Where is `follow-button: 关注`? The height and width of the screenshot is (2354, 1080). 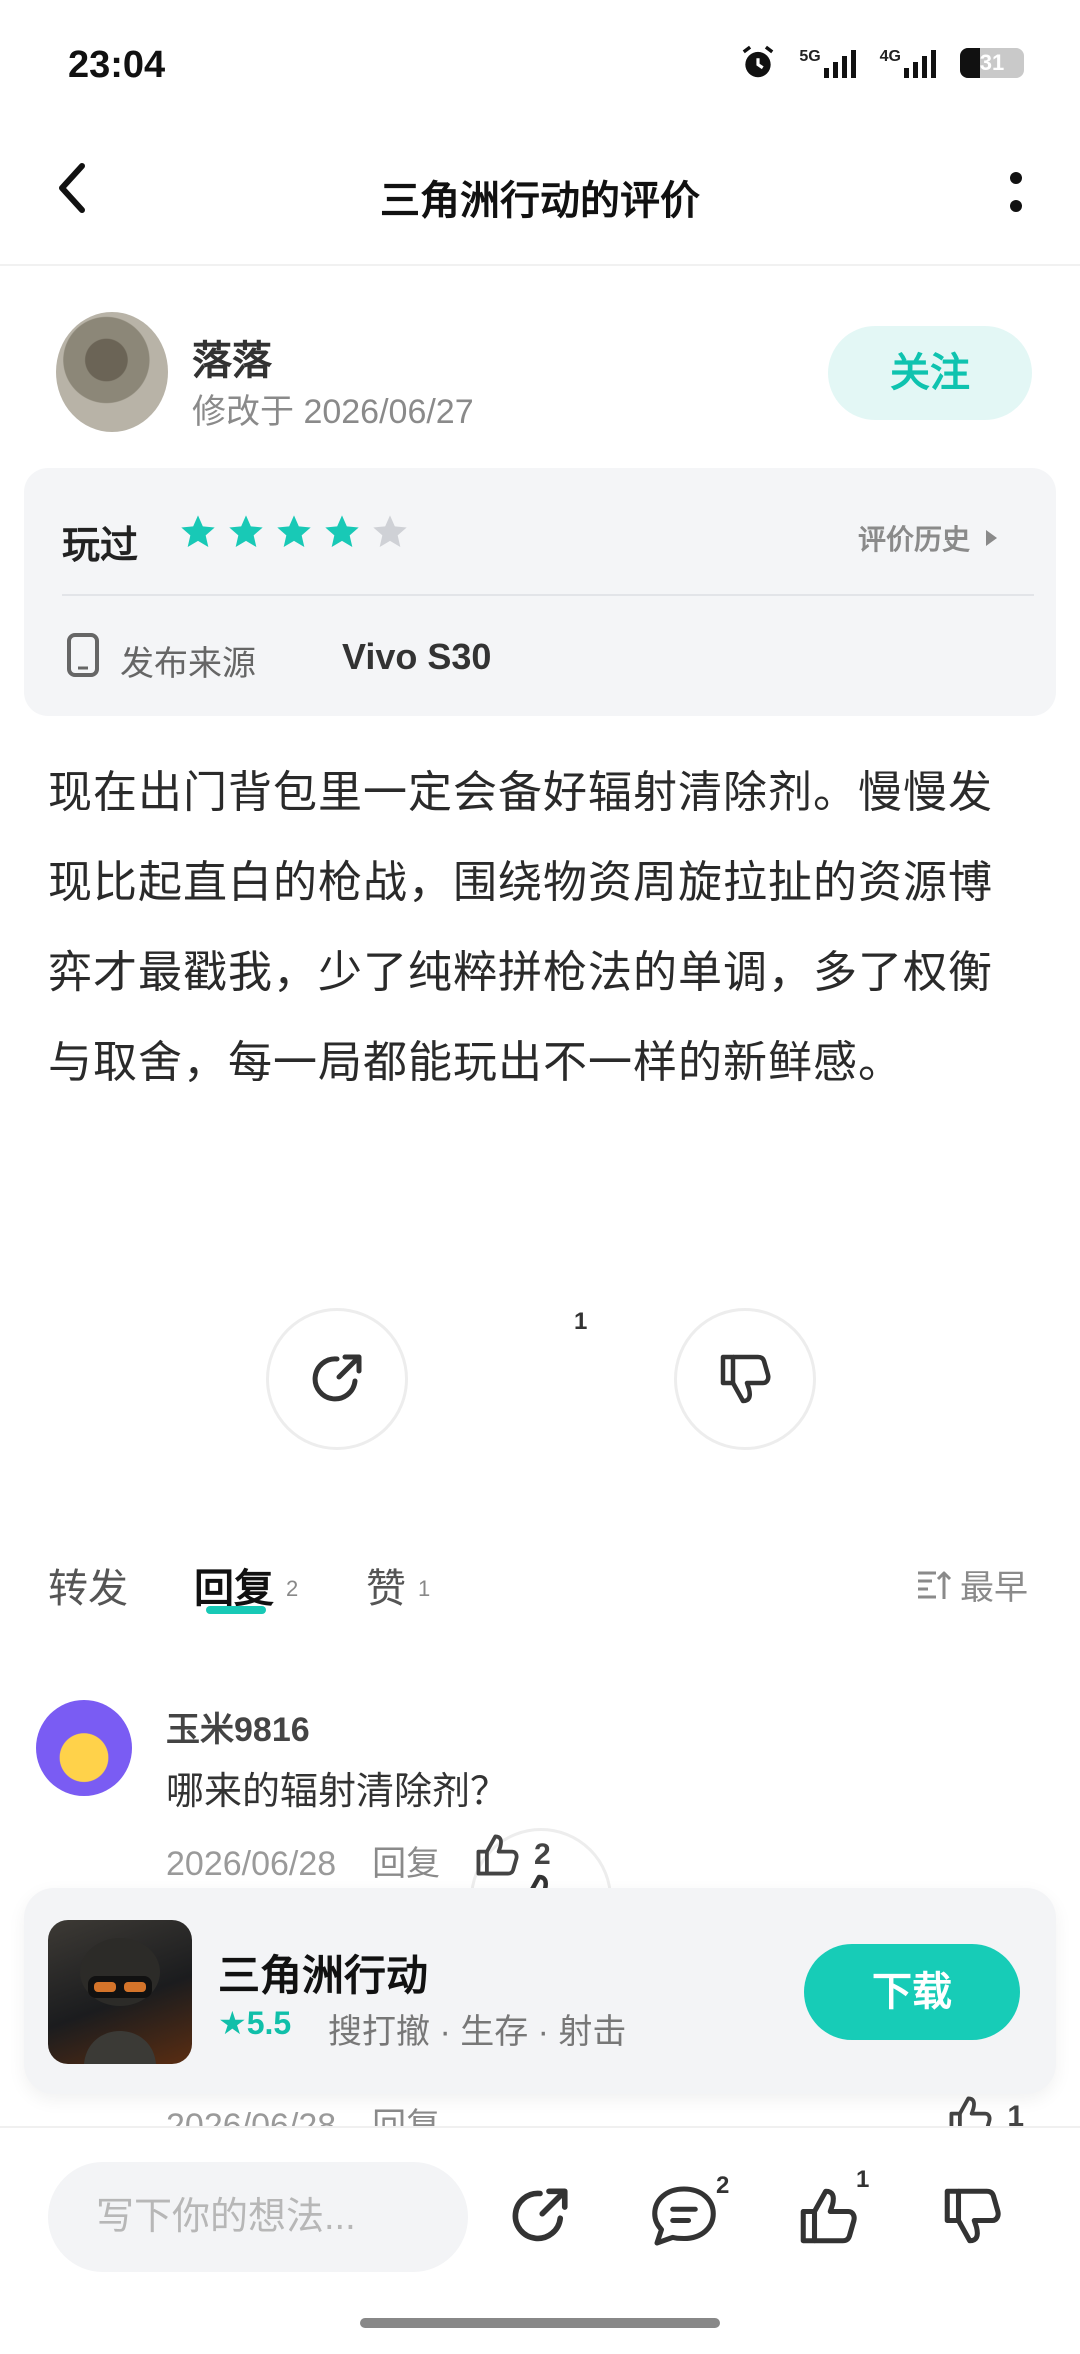 follow-button: 关注 is located at coordinates (930, 373).